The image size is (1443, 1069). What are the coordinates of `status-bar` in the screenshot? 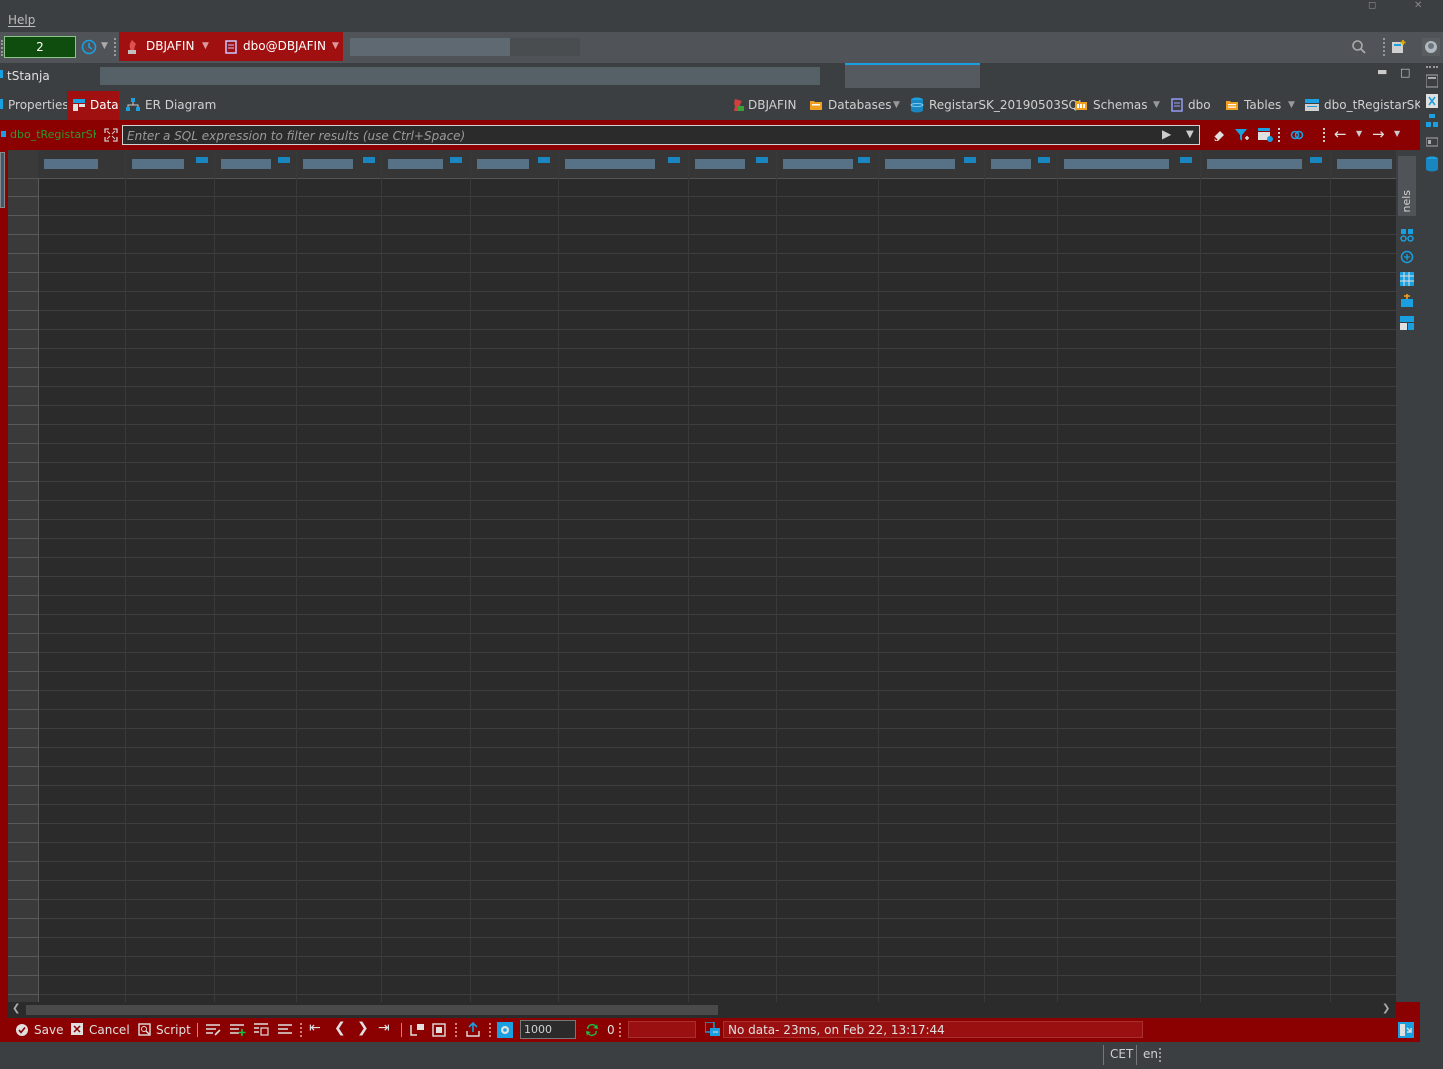 It's located at (721, 1055).